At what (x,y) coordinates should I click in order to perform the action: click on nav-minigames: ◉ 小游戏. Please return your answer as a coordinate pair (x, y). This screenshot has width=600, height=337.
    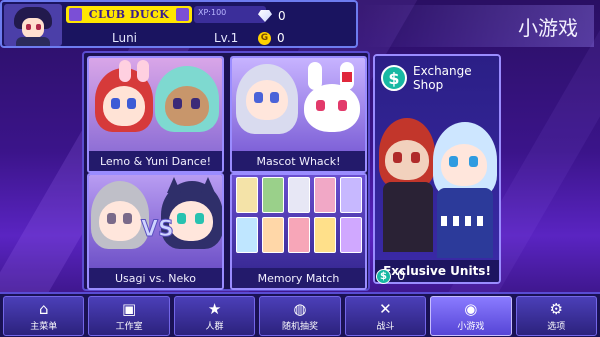
    Looking at the image, I should click on (471, 316).